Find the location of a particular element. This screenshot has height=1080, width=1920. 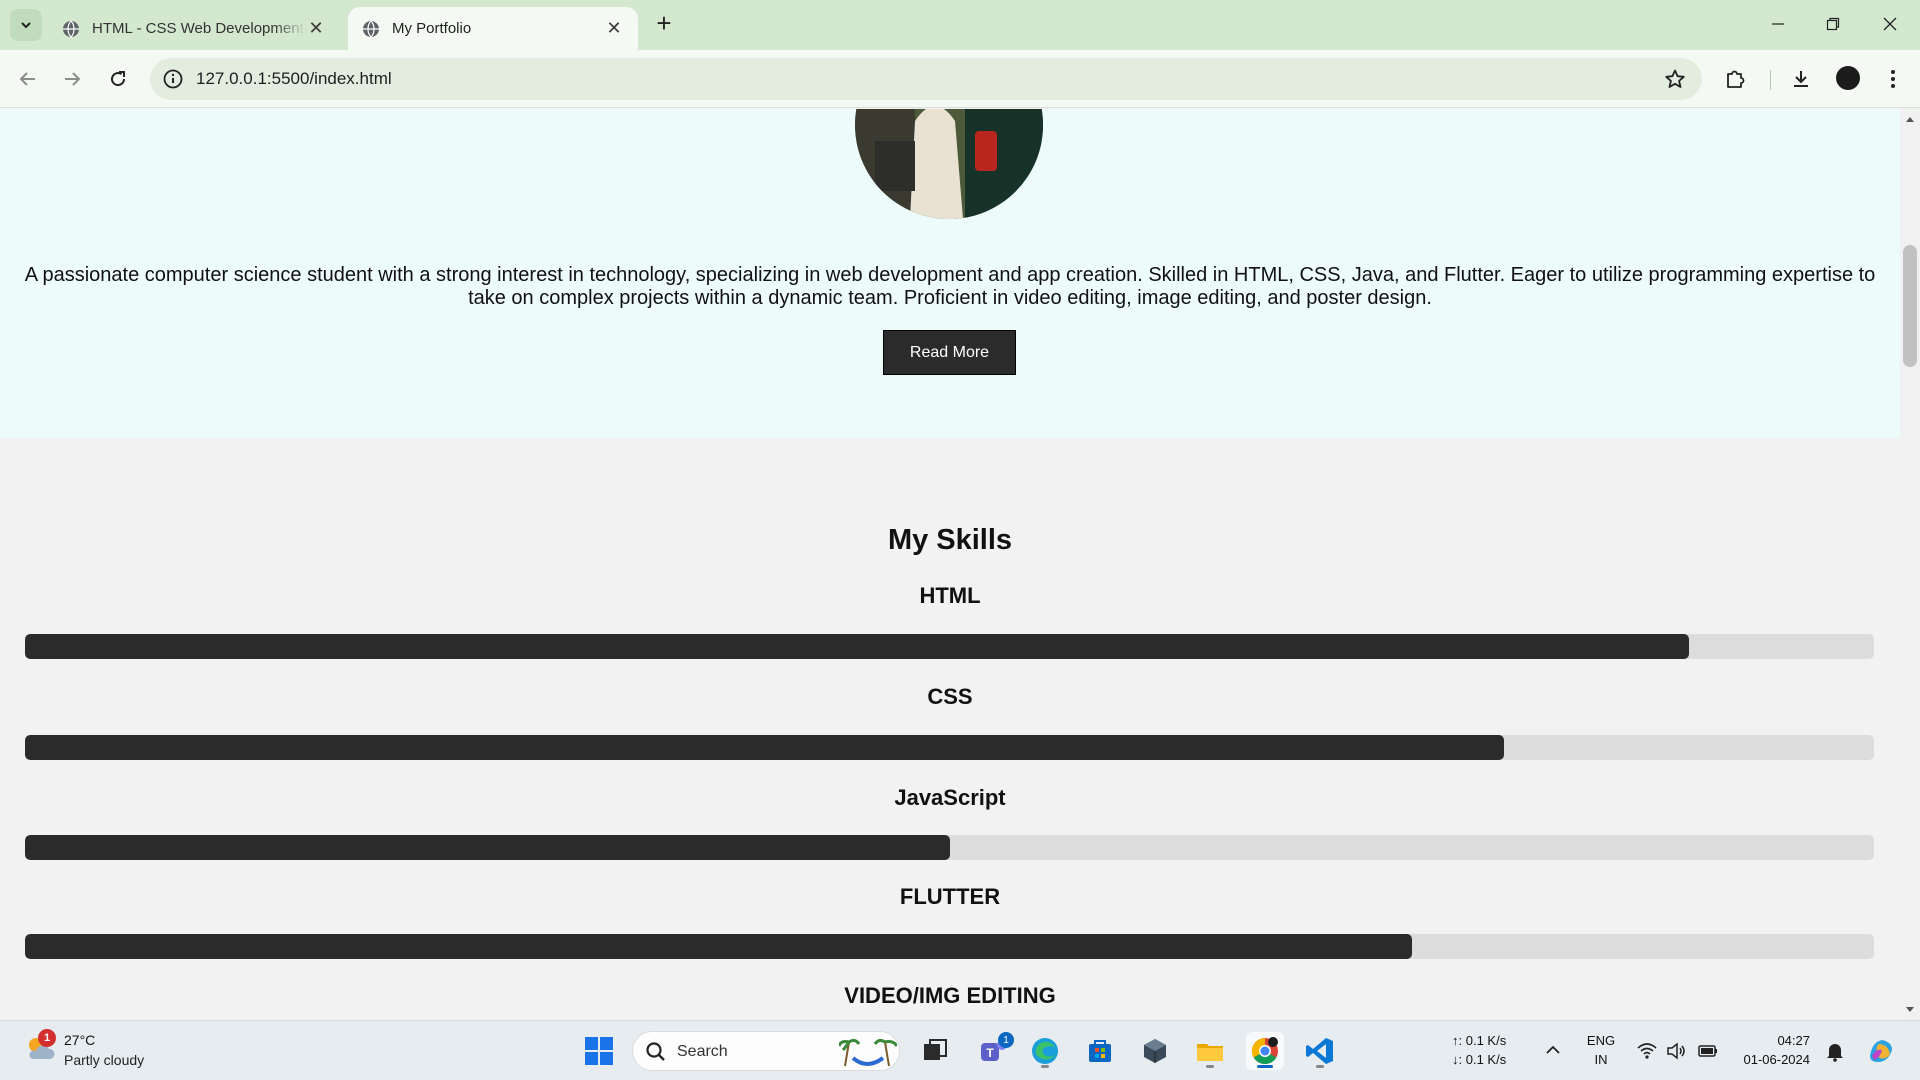

skill-bar-html is located at coordinates (949, 646).